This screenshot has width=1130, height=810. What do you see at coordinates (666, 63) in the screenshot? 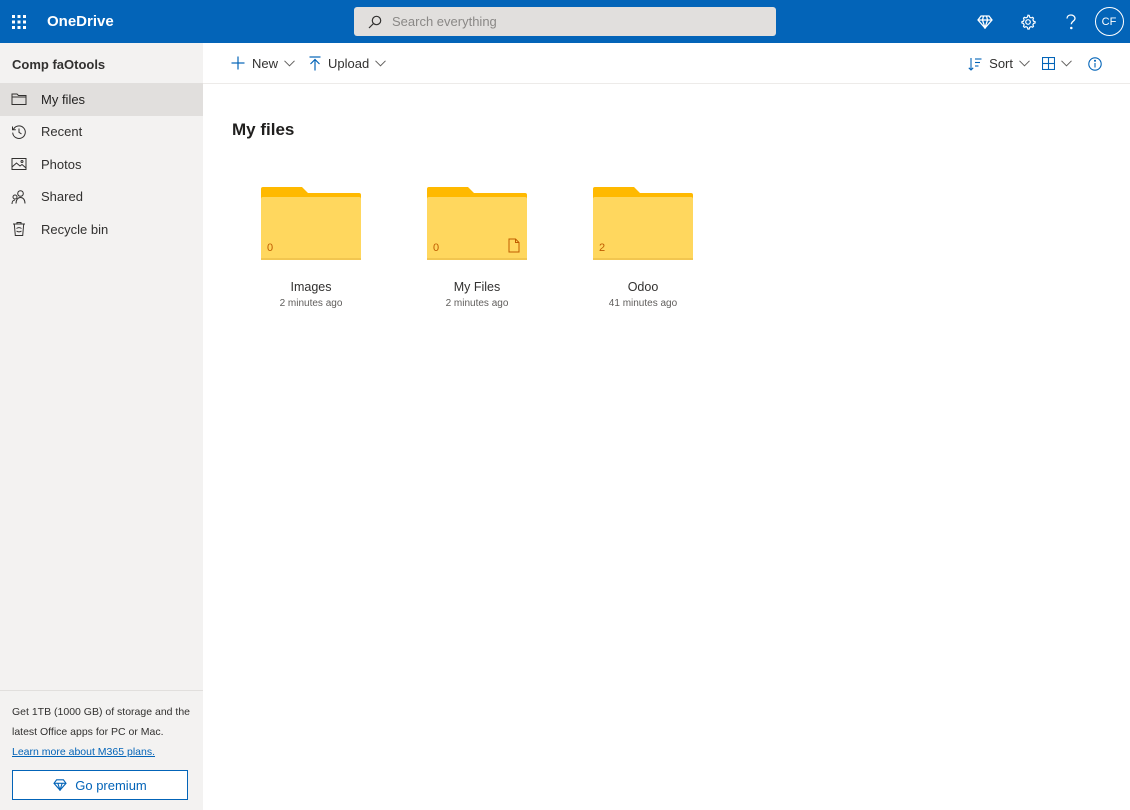
I see `command-bar: New Upload Sort` at bounding box center [666, 63].